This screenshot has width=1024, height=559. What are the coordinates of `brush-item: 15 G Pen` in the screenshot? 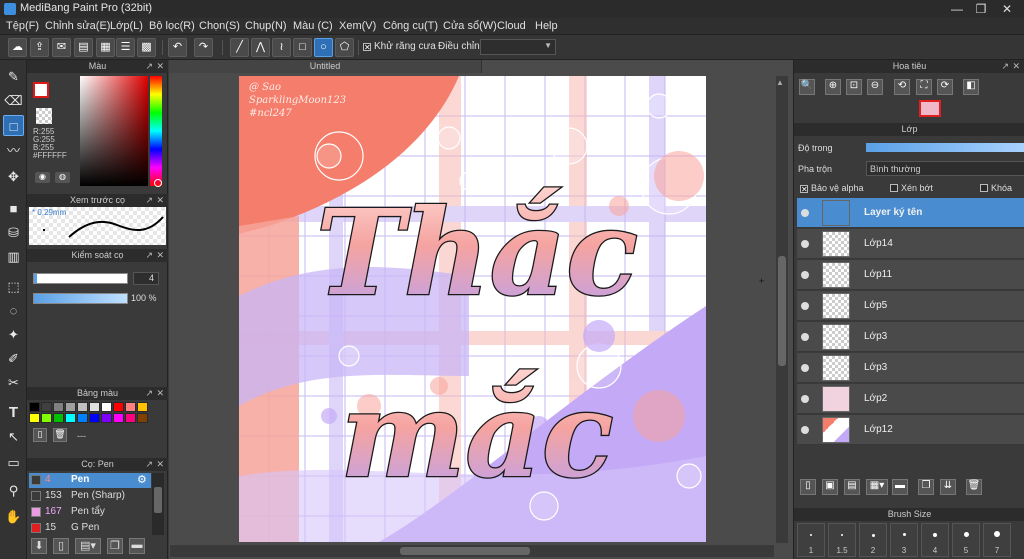 It's located at (90, 528).